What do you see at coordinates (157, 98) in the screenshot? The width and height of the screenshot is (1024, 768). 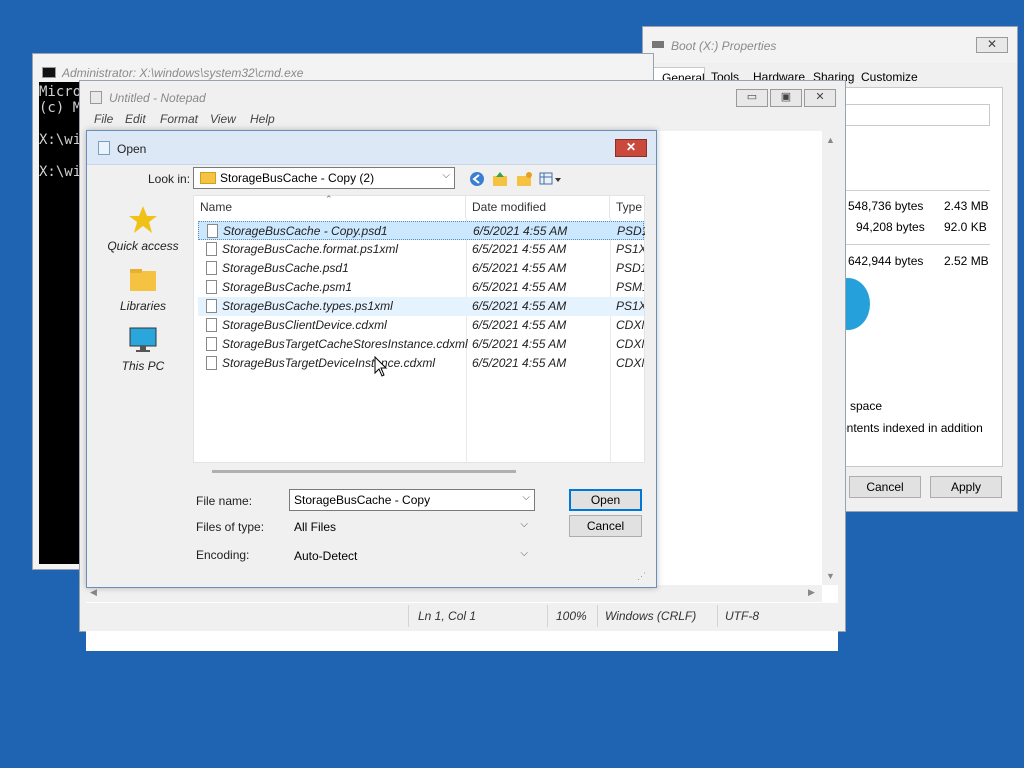 I see `notepad-title: Untitled - Notepad` at bounding box center [157, 98].